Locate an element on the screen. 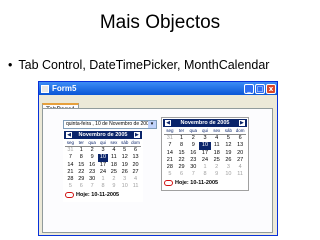 The image size is (320, 240). dropdown-arrow-icon: ▾ is located at coordinates (152, 124).